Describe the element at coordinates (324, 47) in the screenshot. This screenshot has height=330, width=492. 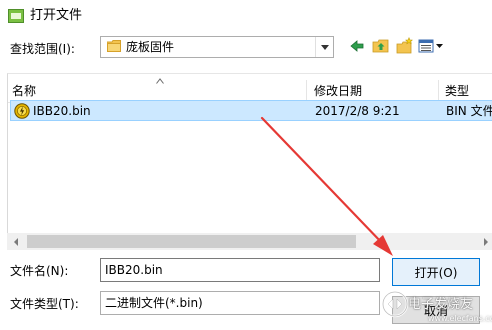
I see `chevron-down-icon` at that location.